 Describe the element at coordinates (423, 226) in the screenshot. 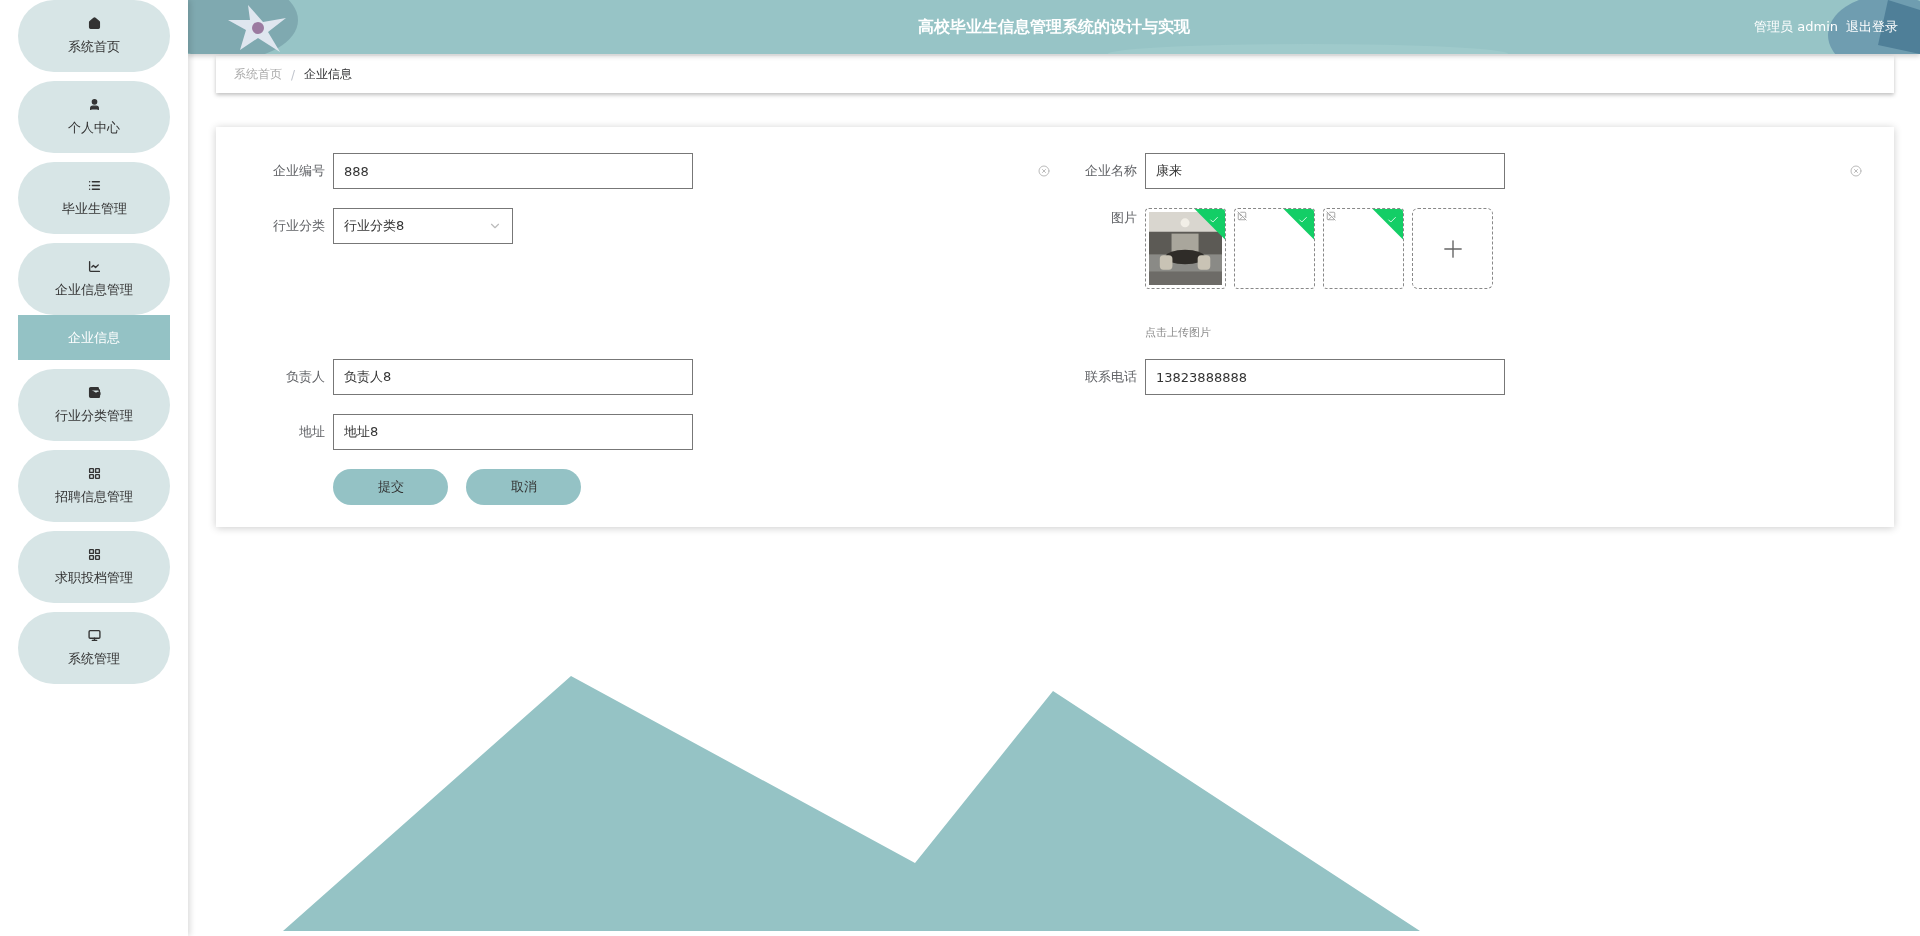

I see `category-select: 行业分类8` at that location.